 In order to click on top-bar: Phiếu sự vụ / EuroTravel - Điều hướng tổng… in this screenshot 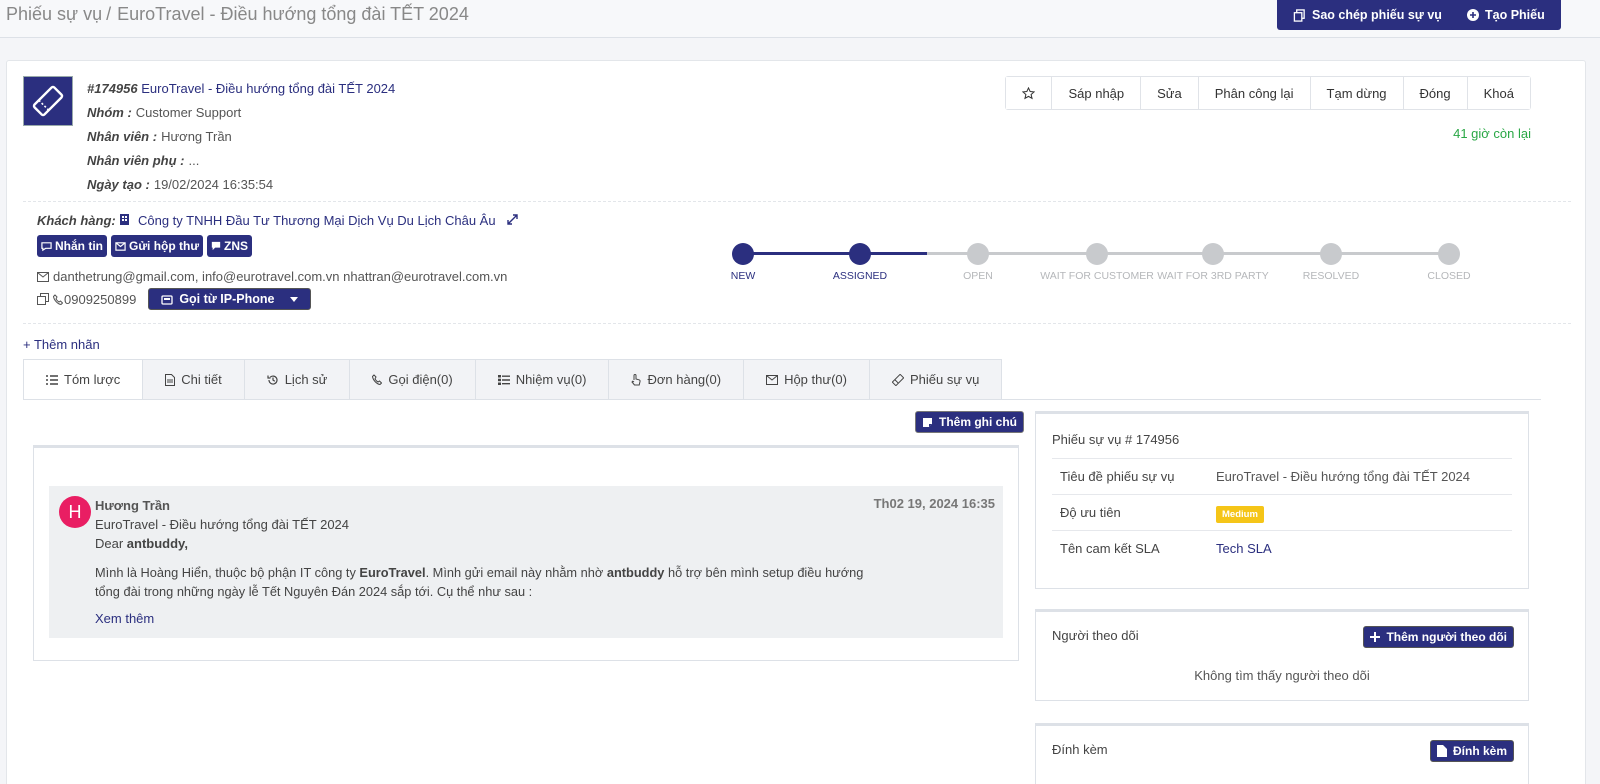, I will do `click(800, 19)`.